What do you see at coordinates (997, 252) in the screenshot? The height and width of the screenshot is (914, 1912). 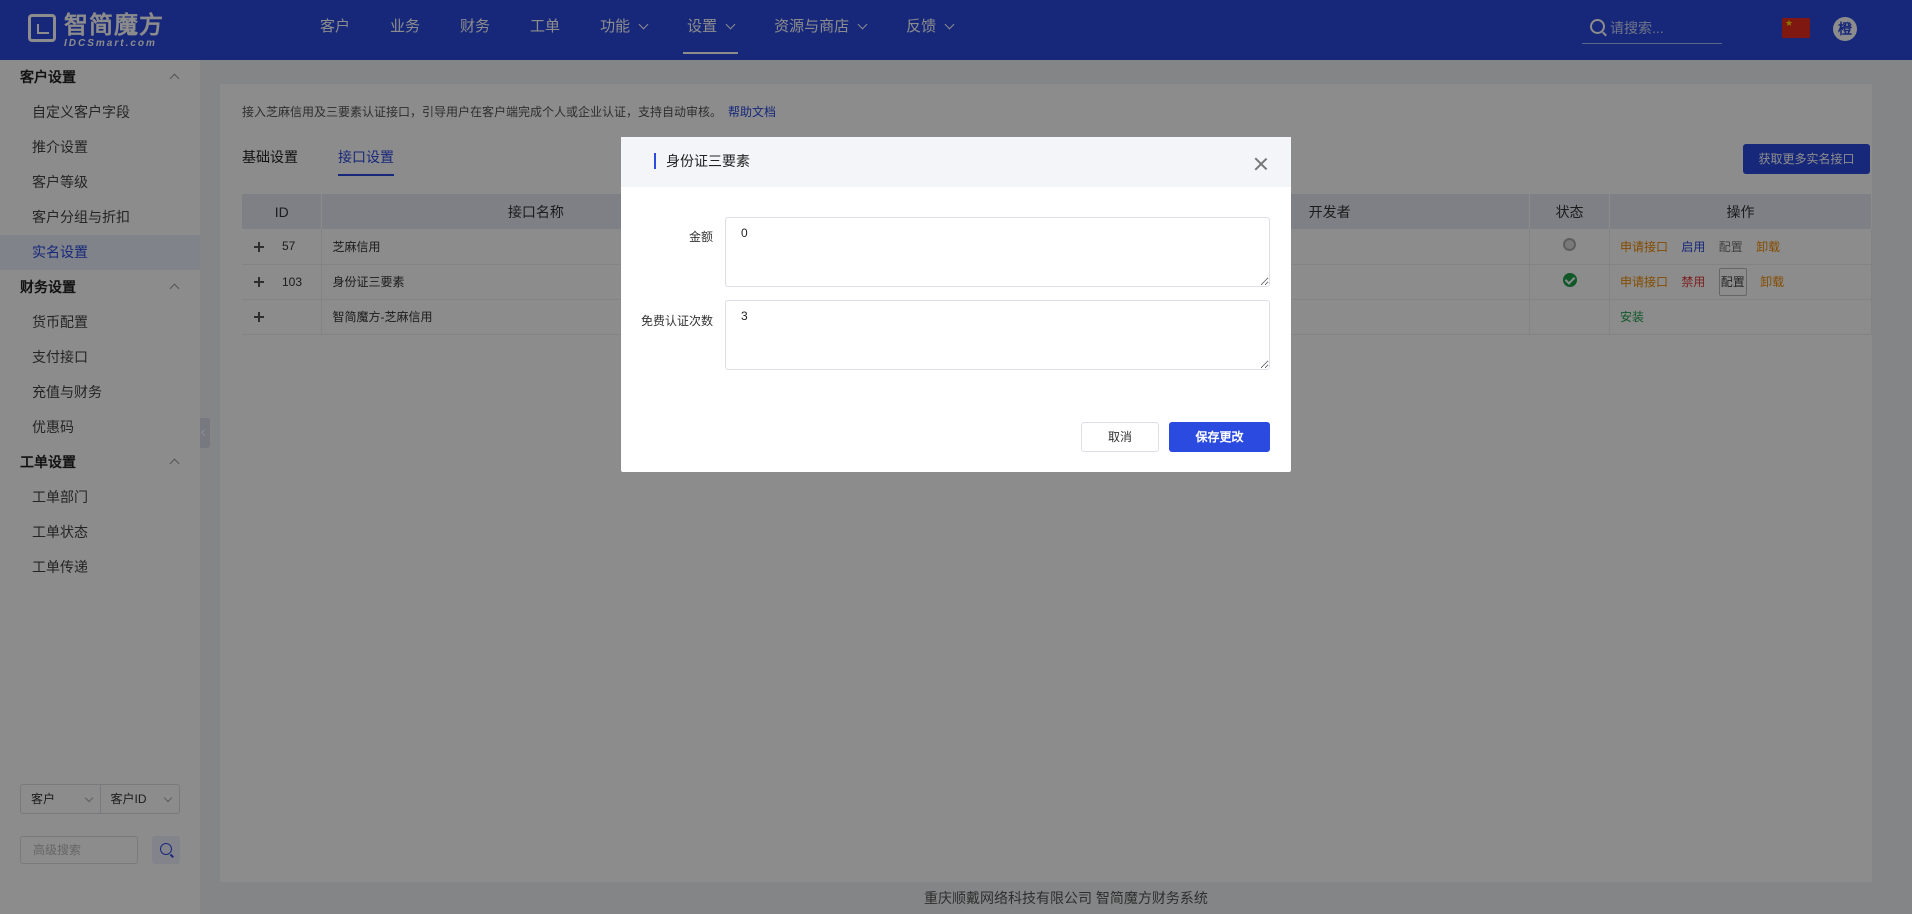 I see `amount-field: 0` at bounding box center [997, 252].